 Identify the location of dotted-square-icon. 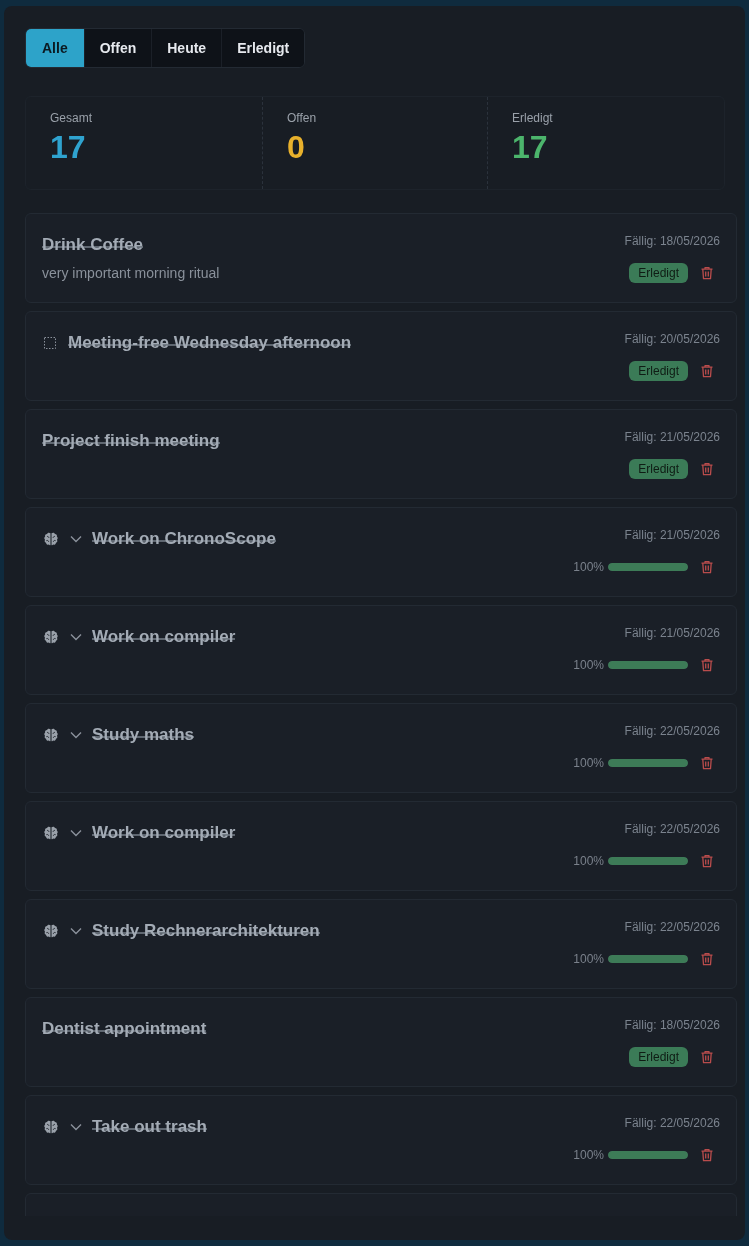
(50, 343).